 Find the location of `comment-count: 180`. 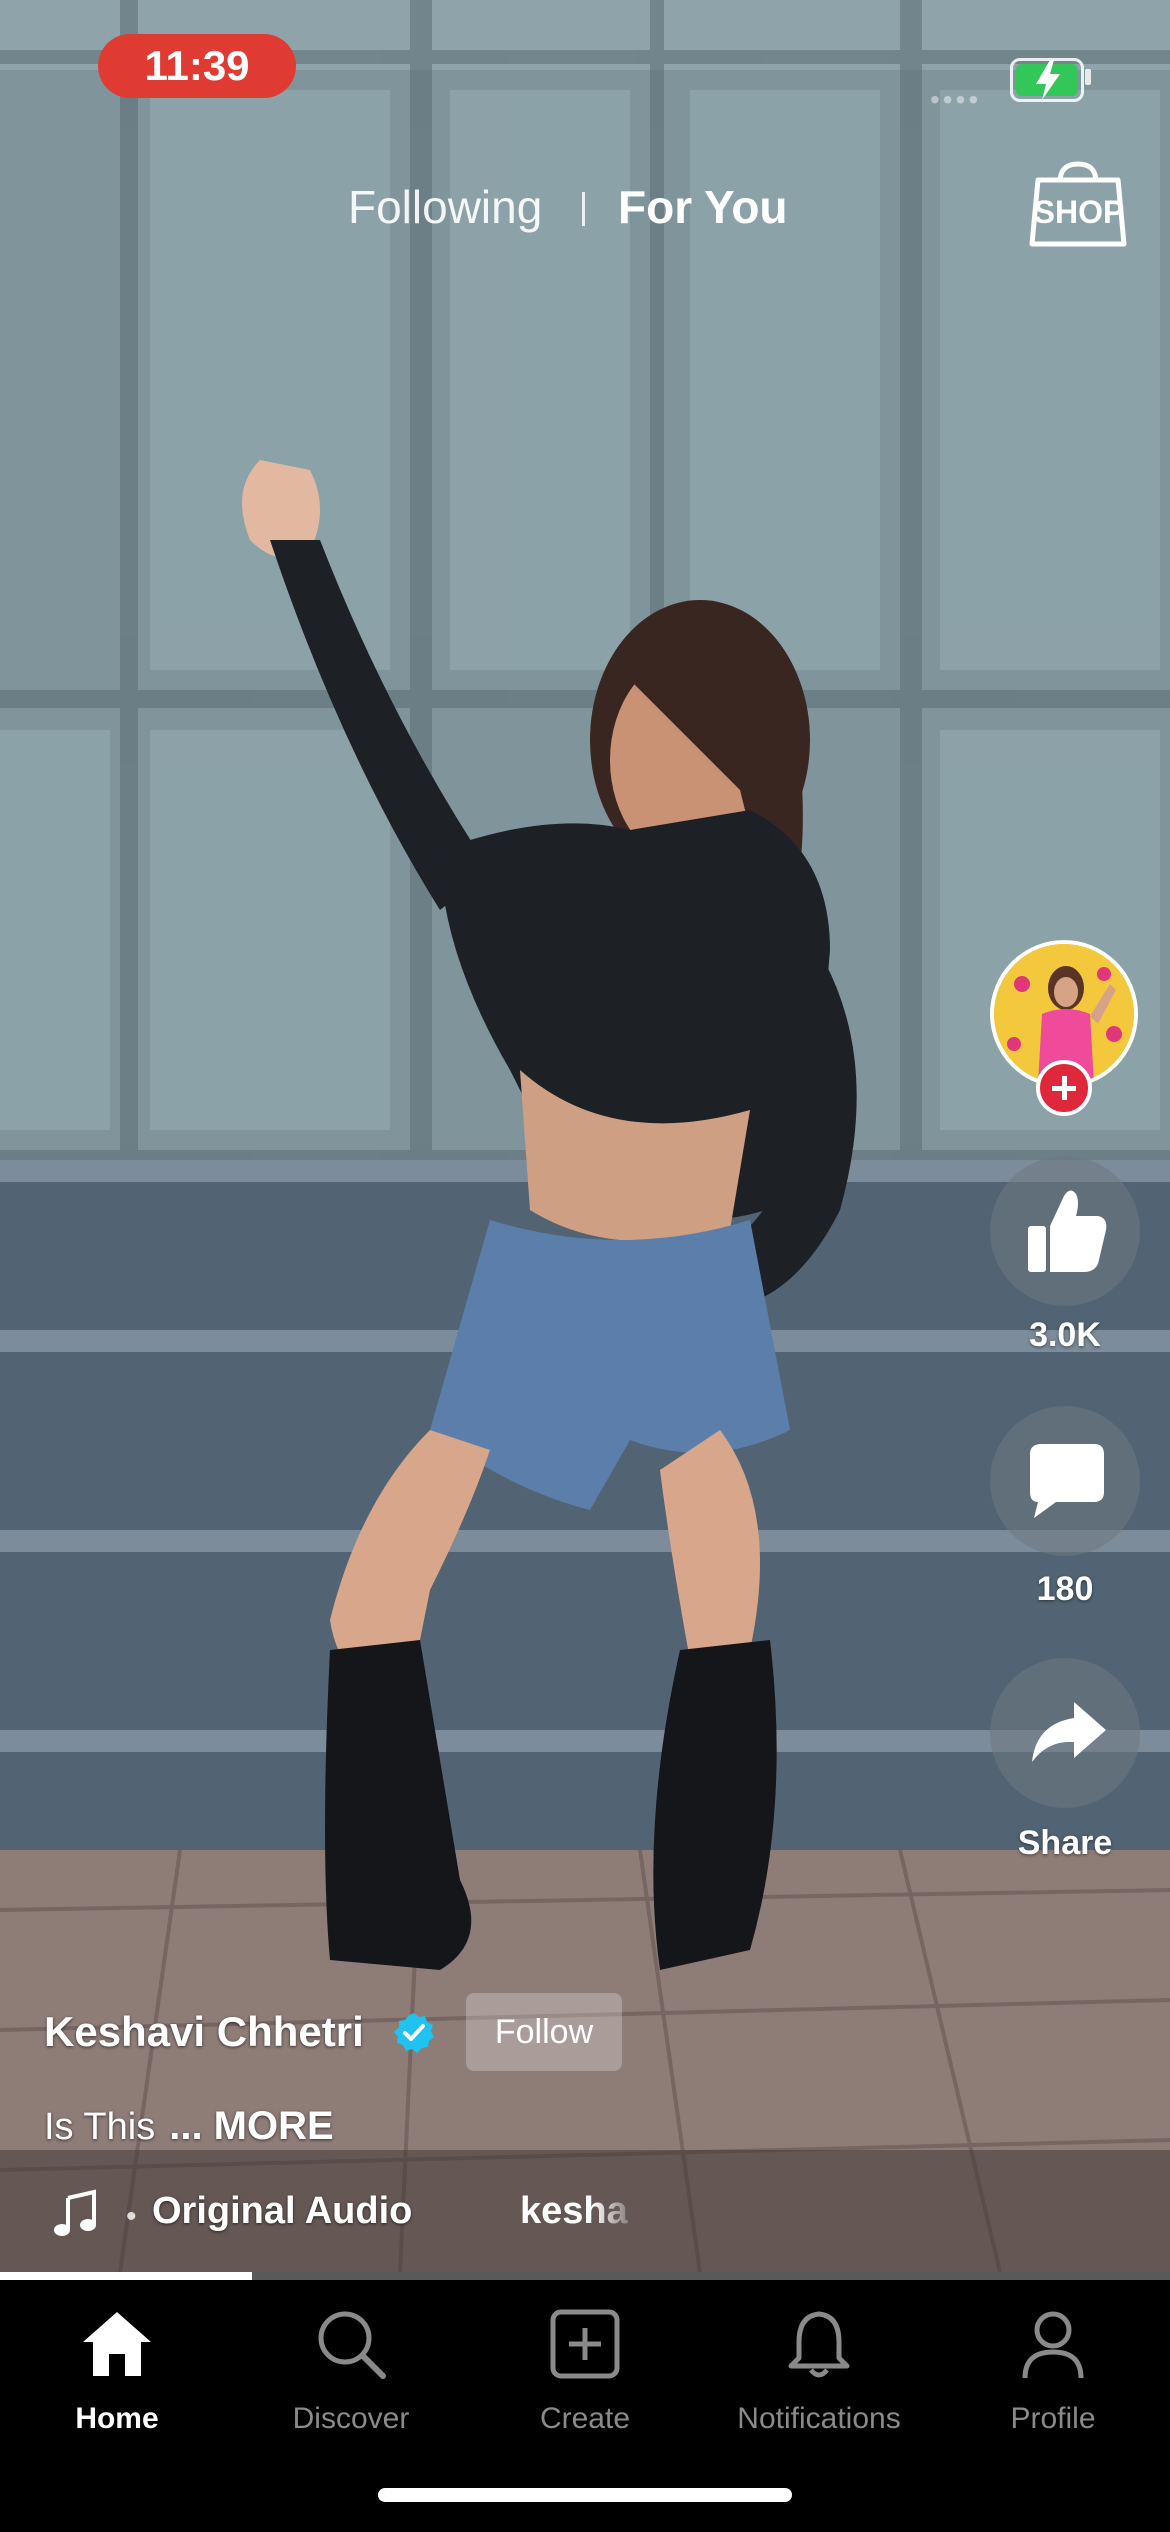

comment-count: 180 is located at coordinates (1065, 1589).